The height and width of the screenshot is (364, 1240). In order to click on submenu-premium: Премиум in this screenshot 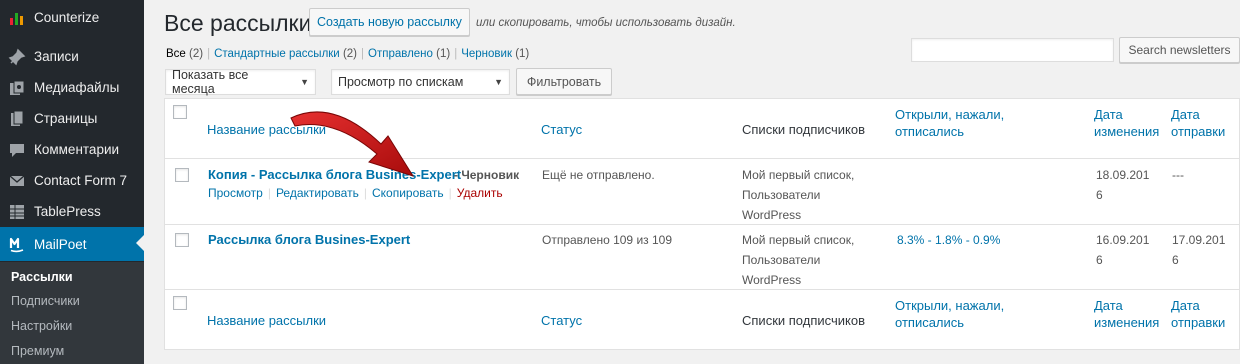, I will do `click(37, 351)`.